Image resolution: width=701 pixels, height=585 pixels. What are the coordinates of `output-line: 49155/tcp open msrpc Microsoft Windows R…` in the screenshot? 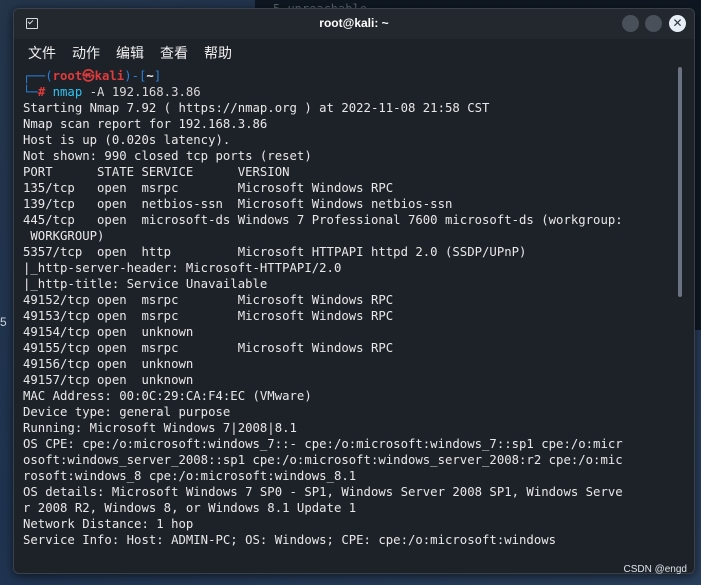 It's located at (208, 348).